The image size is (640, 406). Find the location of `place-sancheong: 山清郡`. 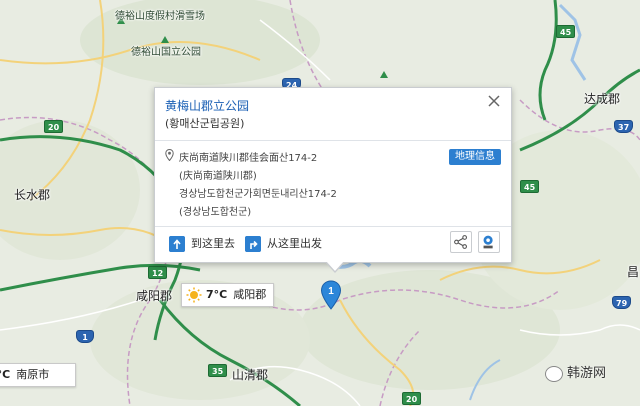

place-sancheong: 山清郡 is located at coordinates (250, 375).